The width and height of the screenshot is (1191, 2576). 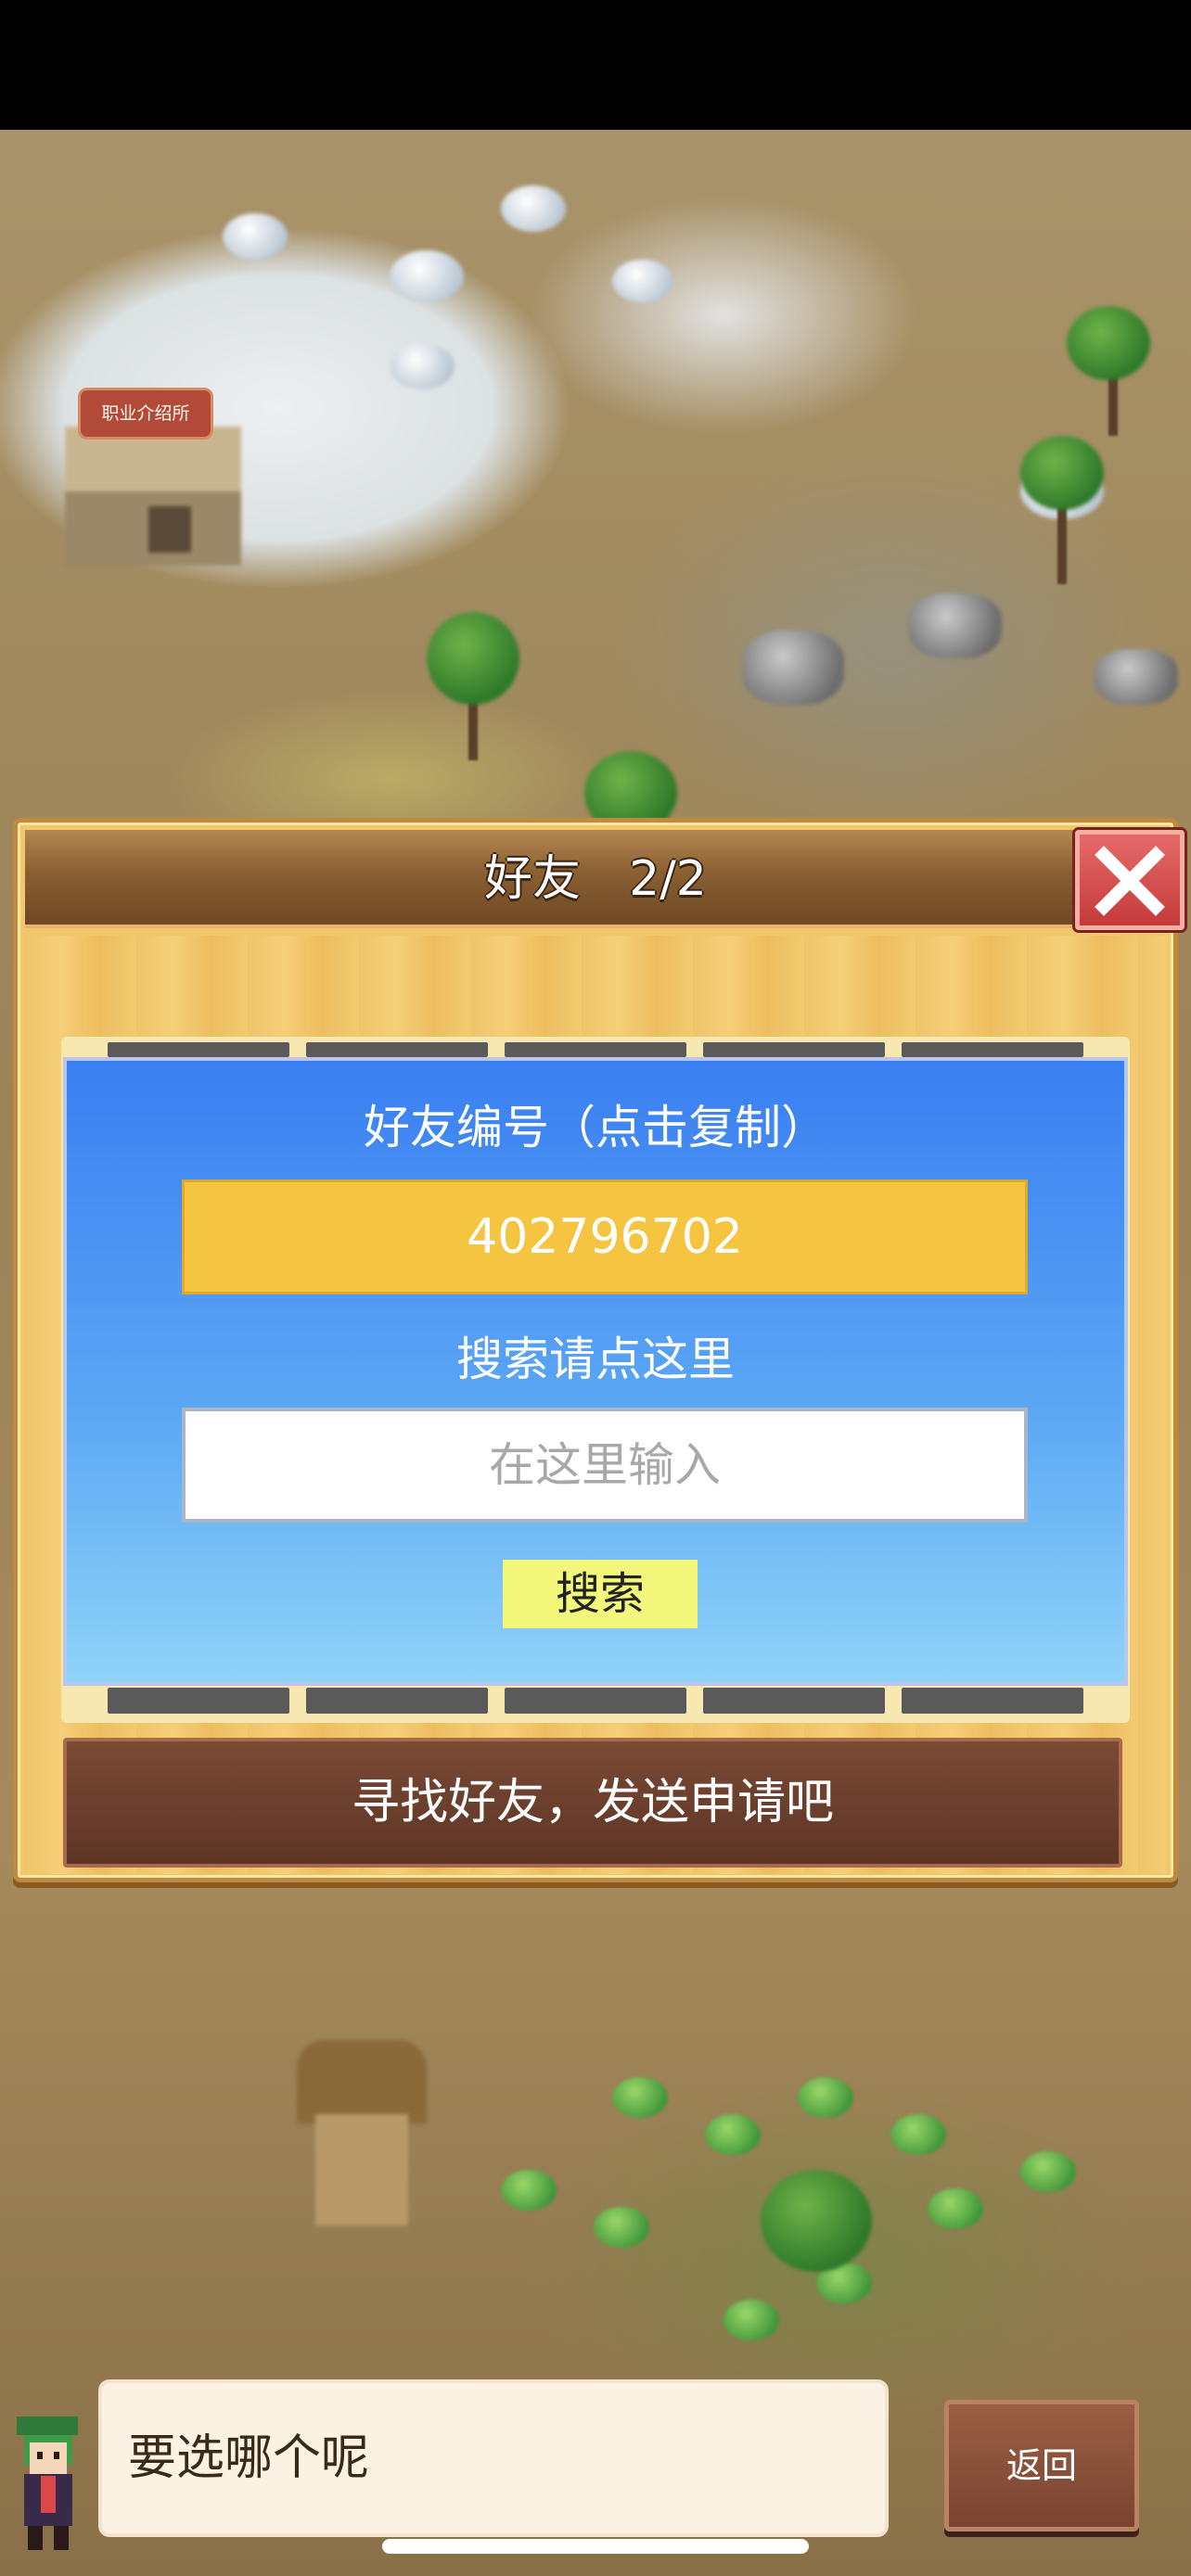 I want to click on character-avatar, so click(x=47, y=2479).